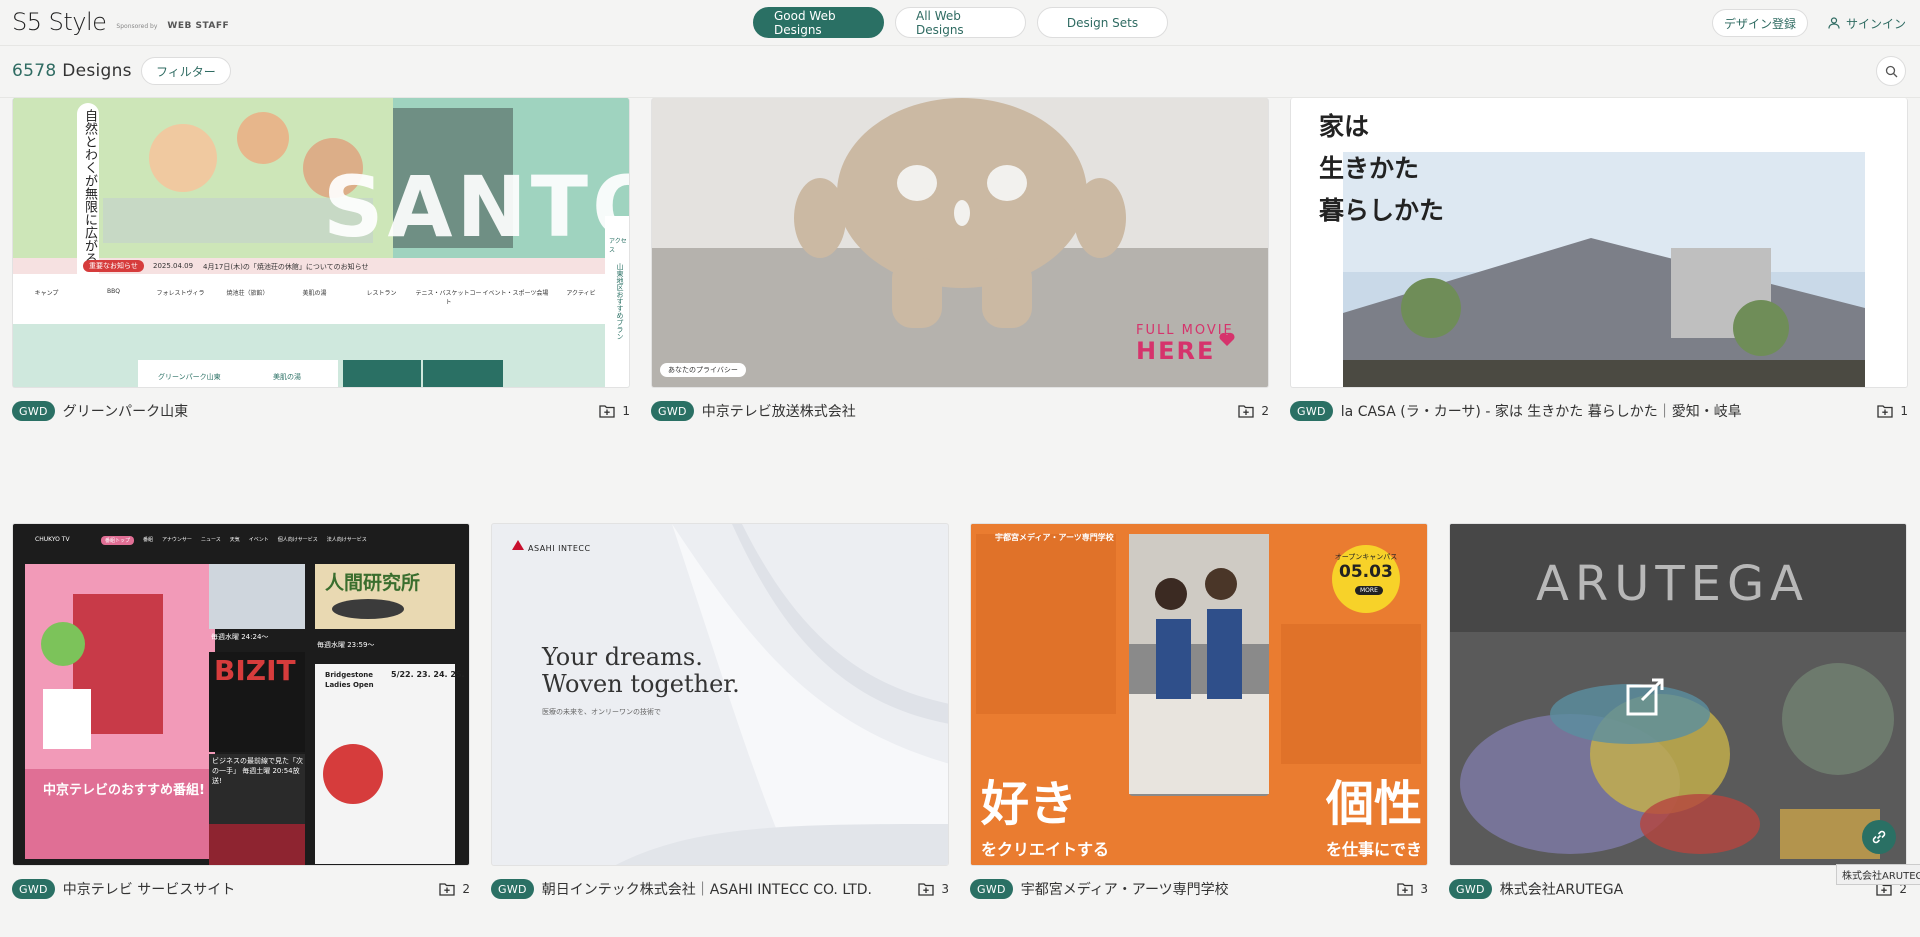 The image size is (1920, 937). What do you see at coordinates (1599, 243) in the screenshot?
I see `design-thumbnail: 家は 生きかた 暮らしかた` at bounding box center [1599, 243].